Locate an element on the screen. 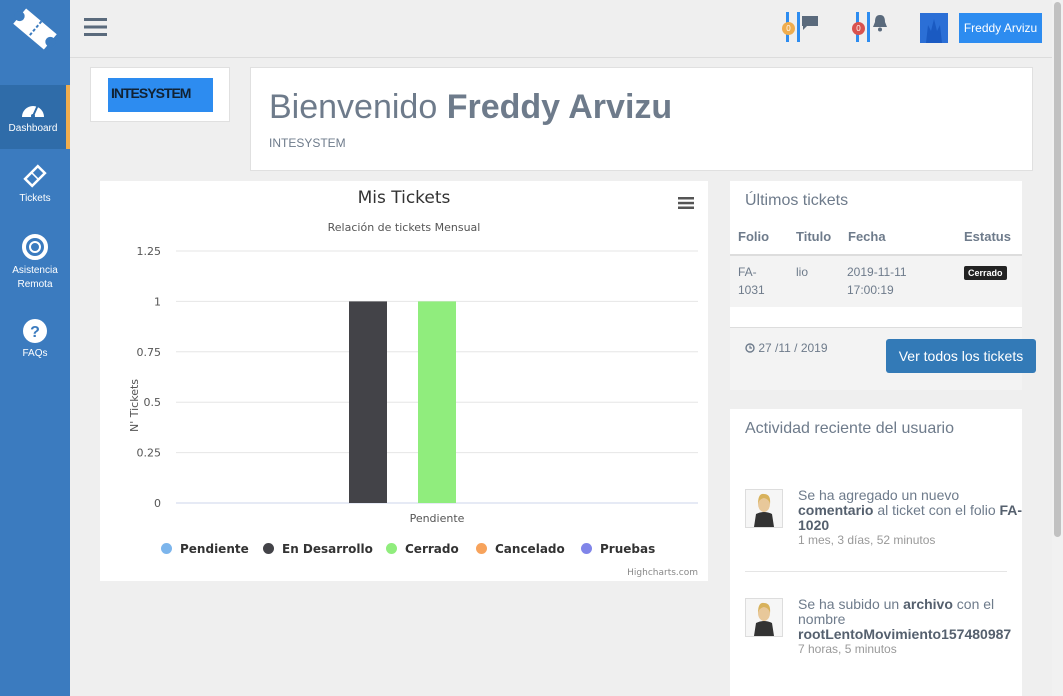  lifebuoy-icon is located at coordinates (35, 247).